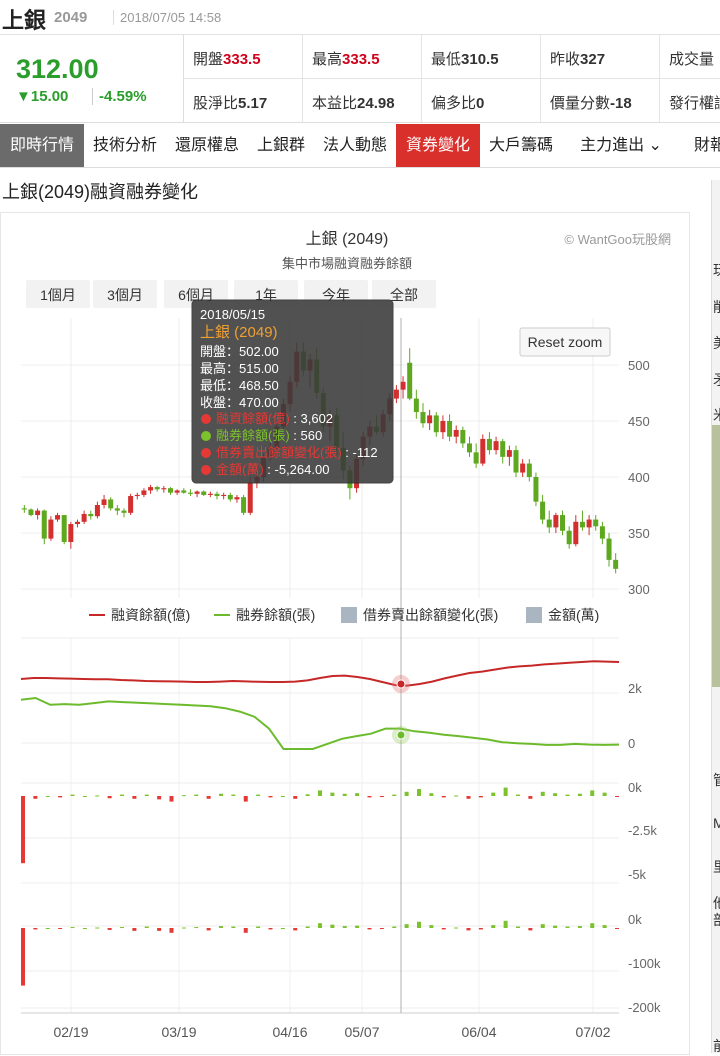 The image size is (720, 1056). What do you see at coordinates (716, 556) in the screenshot?
I see `side-ad-image` at bounding box center [716, 556].